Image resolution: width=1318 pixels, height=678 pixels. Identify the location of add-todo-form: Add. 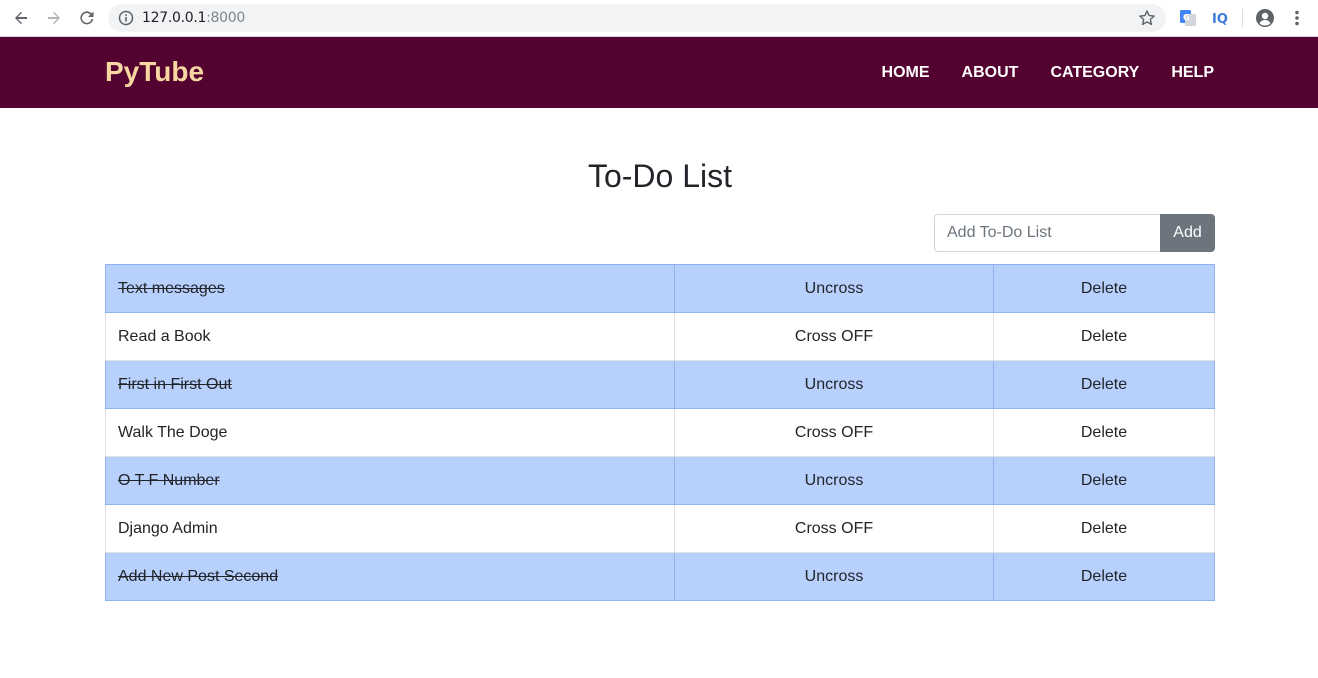
(1074, 233).